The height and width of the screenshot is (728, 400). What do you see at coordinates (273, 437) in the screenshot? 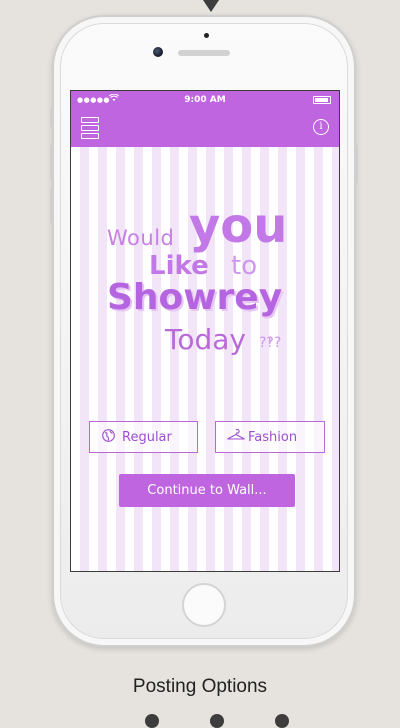
I see `fashion-option-label: Fashion` at bounding box center [273, 437].